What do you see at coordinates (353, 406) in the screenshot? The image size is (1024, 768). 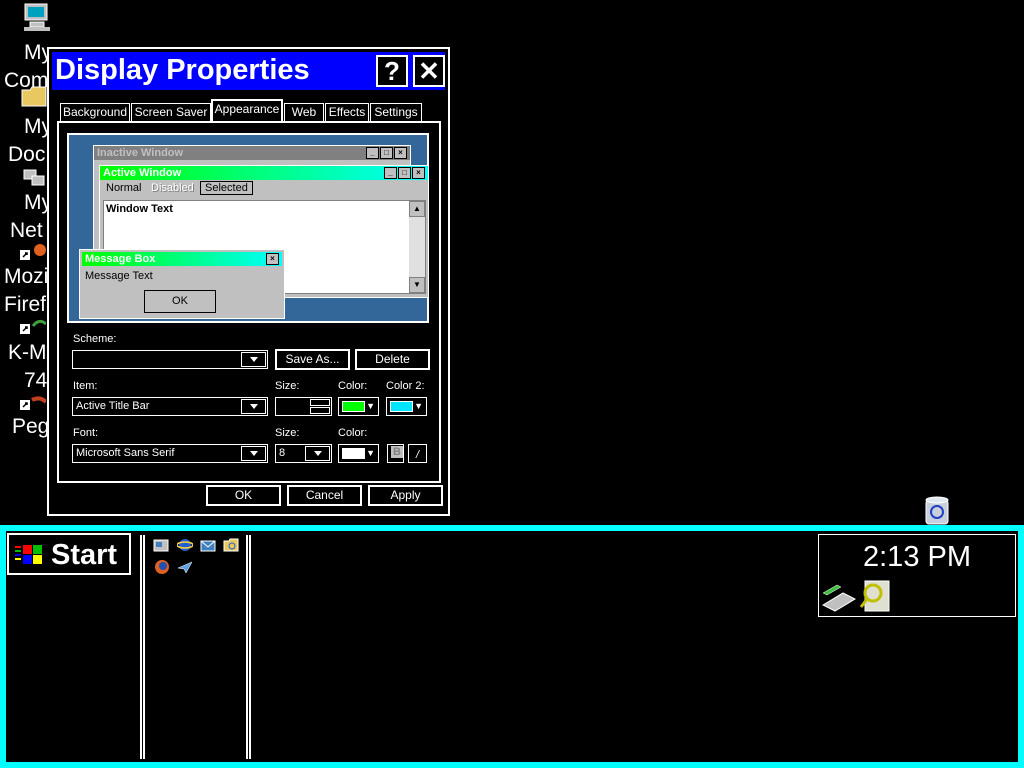 I see `item-color-swatch` at bounding box center [353, 406].